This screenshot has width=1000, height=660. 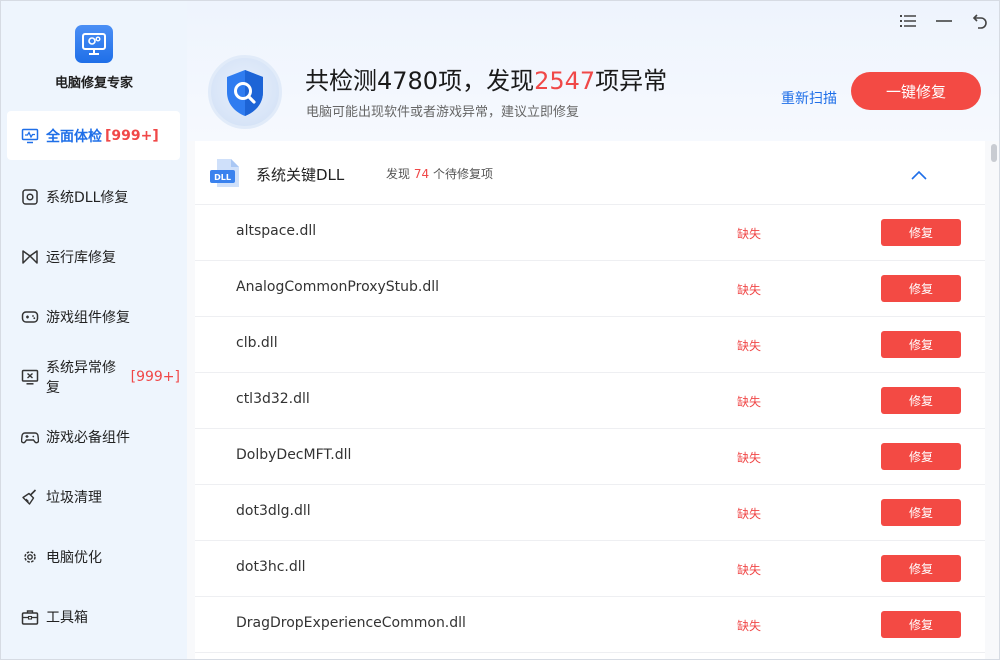 I want to click on sidebar-item-junk-cleanup: 垃圾清理, so click(x=93, y=496).